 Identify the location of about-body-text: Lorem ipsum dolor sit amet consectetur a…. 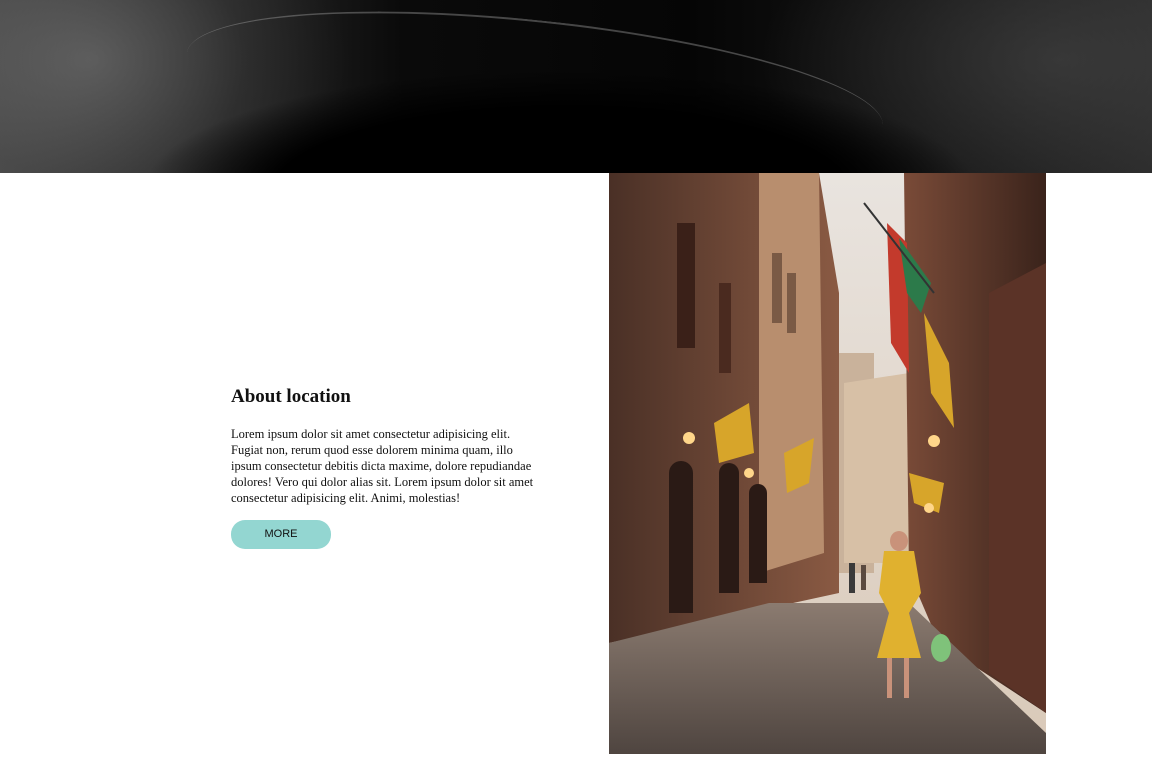
(382, 466).